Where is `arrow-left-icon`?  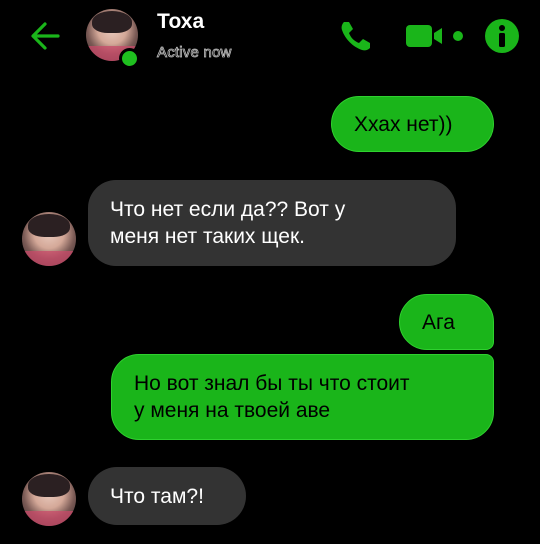
arrow-left-icon is located at coordinates (45, 36).